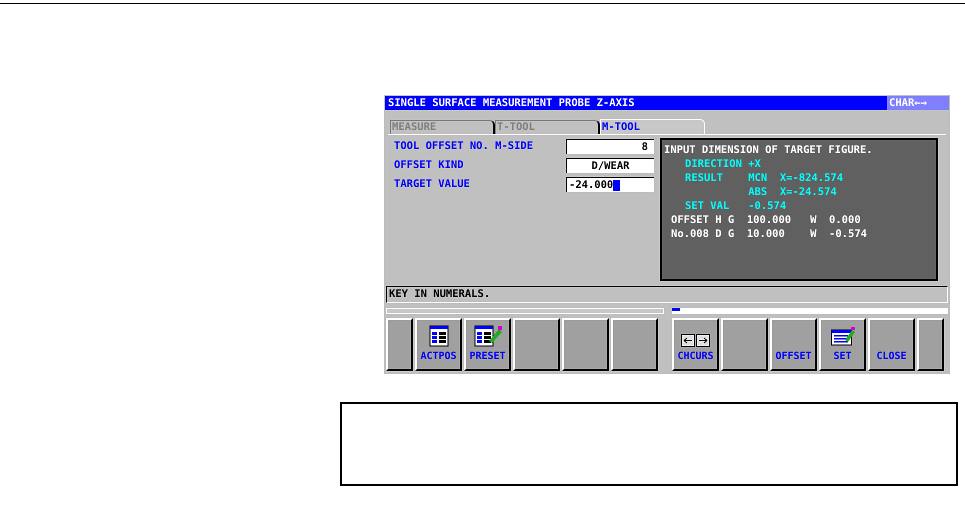 The height and width of the screenshot is (516, 965). I want to click on info-text: OFFSET H G 100.000 W 0.000, so click(766, 220).